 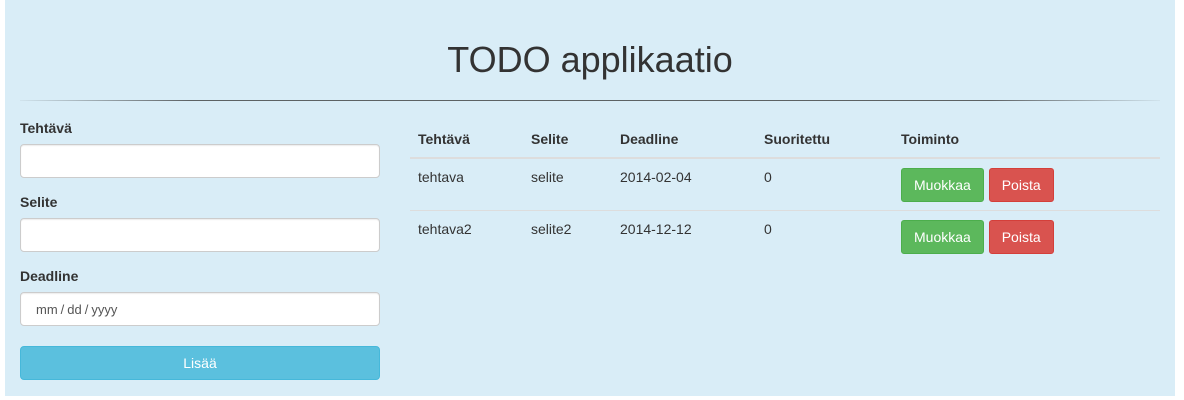 I want to click on cell-task: tehtava, so click(x=466, y=184).